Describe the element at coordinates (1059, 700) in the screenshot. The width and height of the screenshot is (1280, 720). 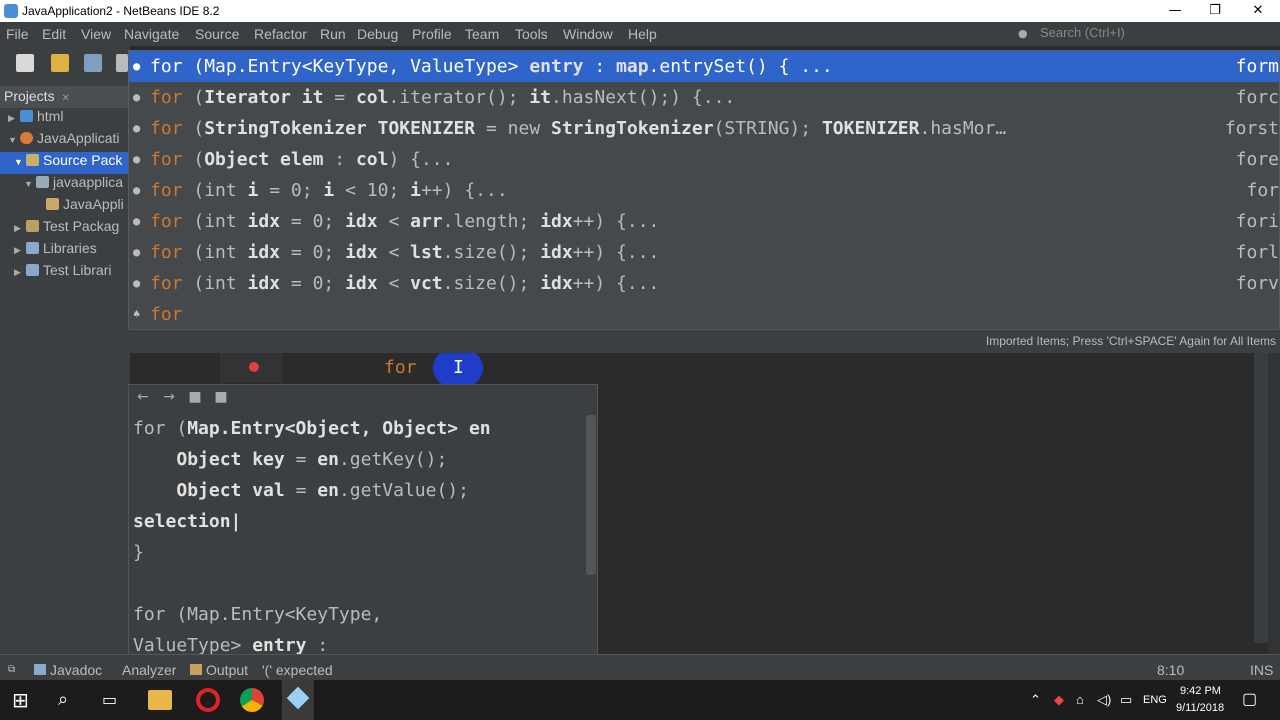
I see `tray-app-icon: ◆` at that location.